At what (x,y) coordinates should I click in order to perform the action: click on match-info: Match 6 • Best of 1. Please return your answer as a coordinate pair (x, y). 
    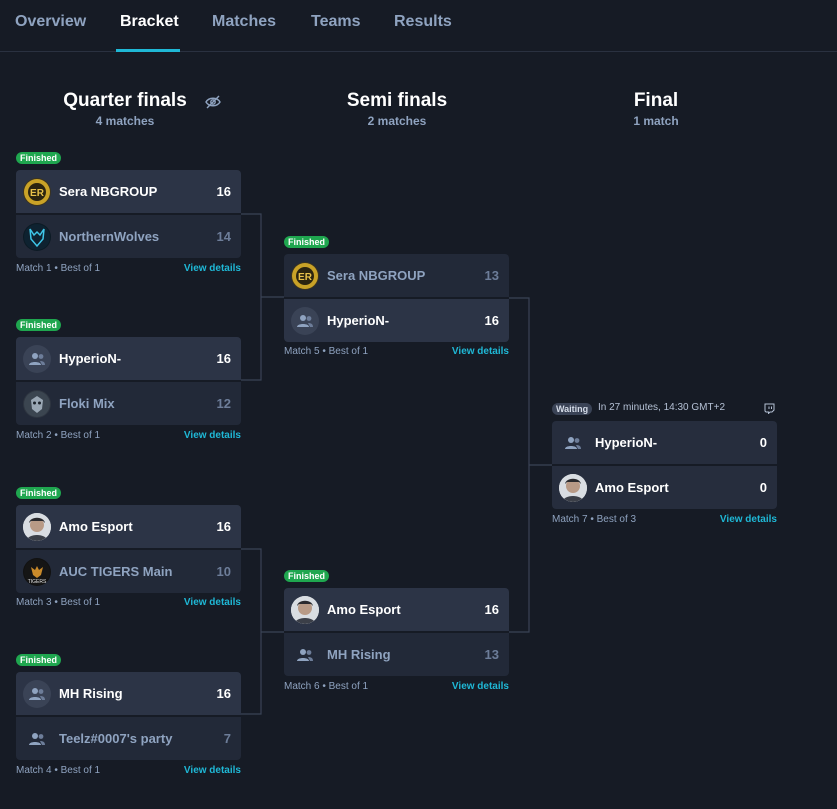
    Looking at the image, I should click on (326, 686).